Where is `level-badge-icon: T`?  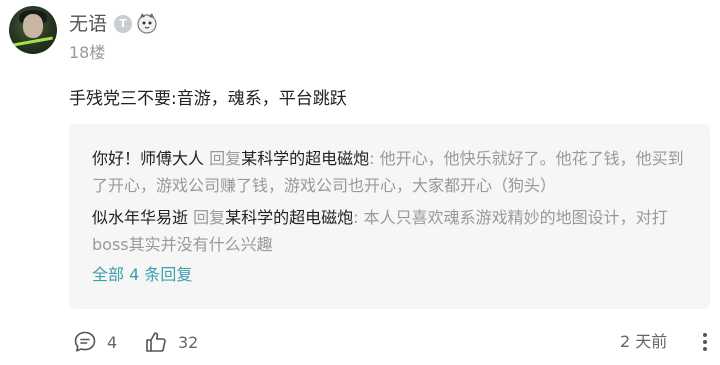
level-badge-icon: T is located at coordinates (123, 24).